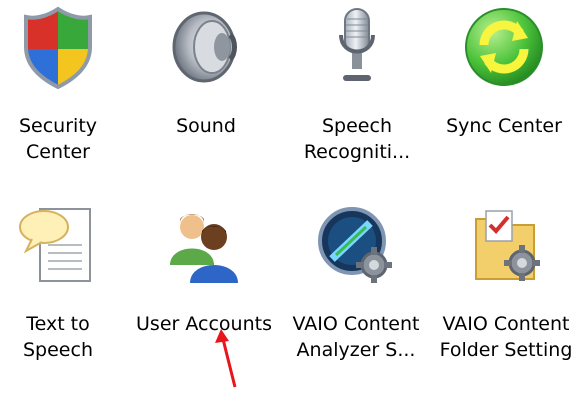 This screenshot has height=395, width=574. I want to click on item-label: VAIO Content Folder Setting, so click(506, 337).